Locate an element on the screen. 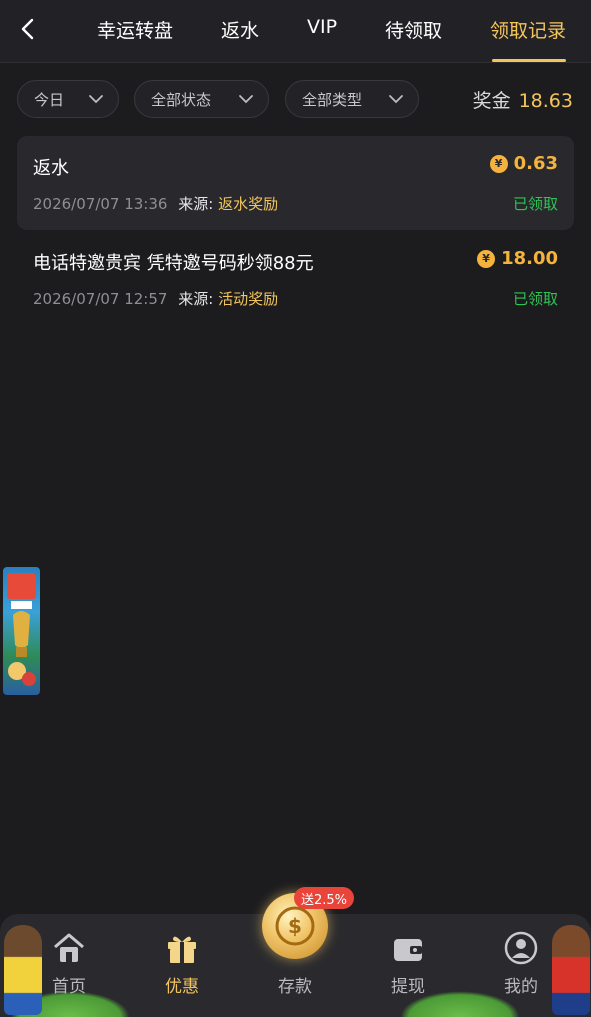 The width and height of the screenshot is (591, 1017). record-item: 返水 ¥0.63 2026/07/07 13:36 来源: 返水奖励 已领取 is located at coordinates (295, 183).